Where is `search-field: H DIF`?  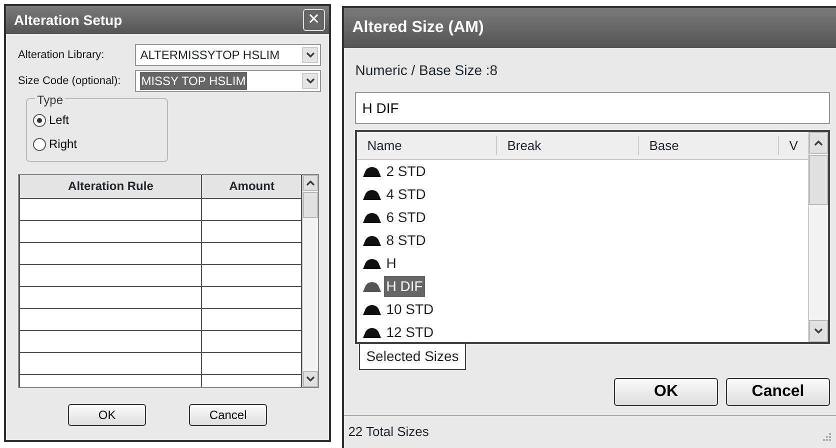
search-field: H DIF is located at coordinates (592, 108).